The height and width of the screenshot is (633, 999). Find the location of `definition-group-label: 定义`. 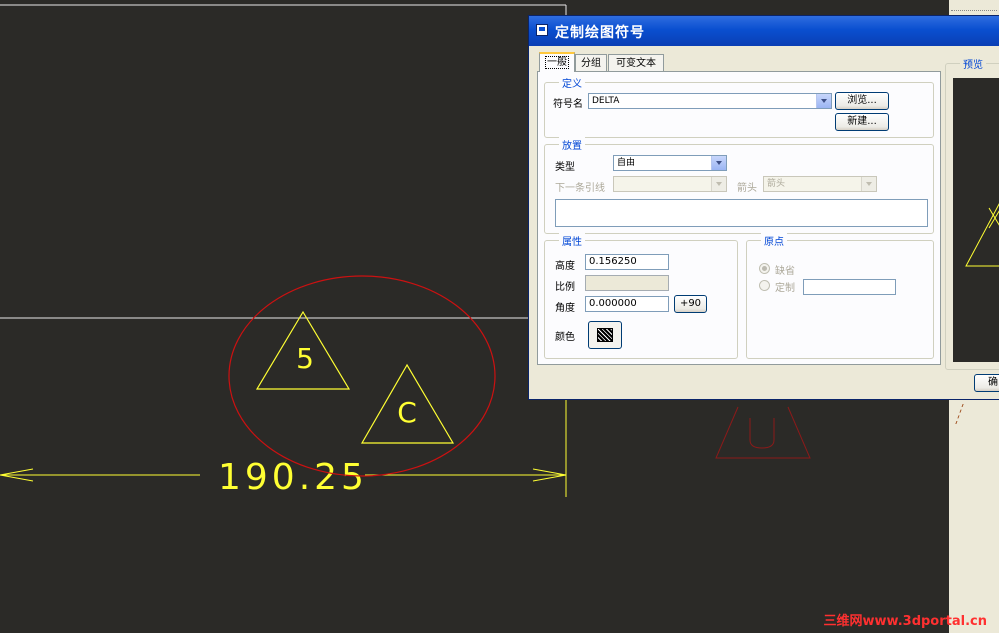

definition-group-label: 定义 is located at coordinates (572, 82).